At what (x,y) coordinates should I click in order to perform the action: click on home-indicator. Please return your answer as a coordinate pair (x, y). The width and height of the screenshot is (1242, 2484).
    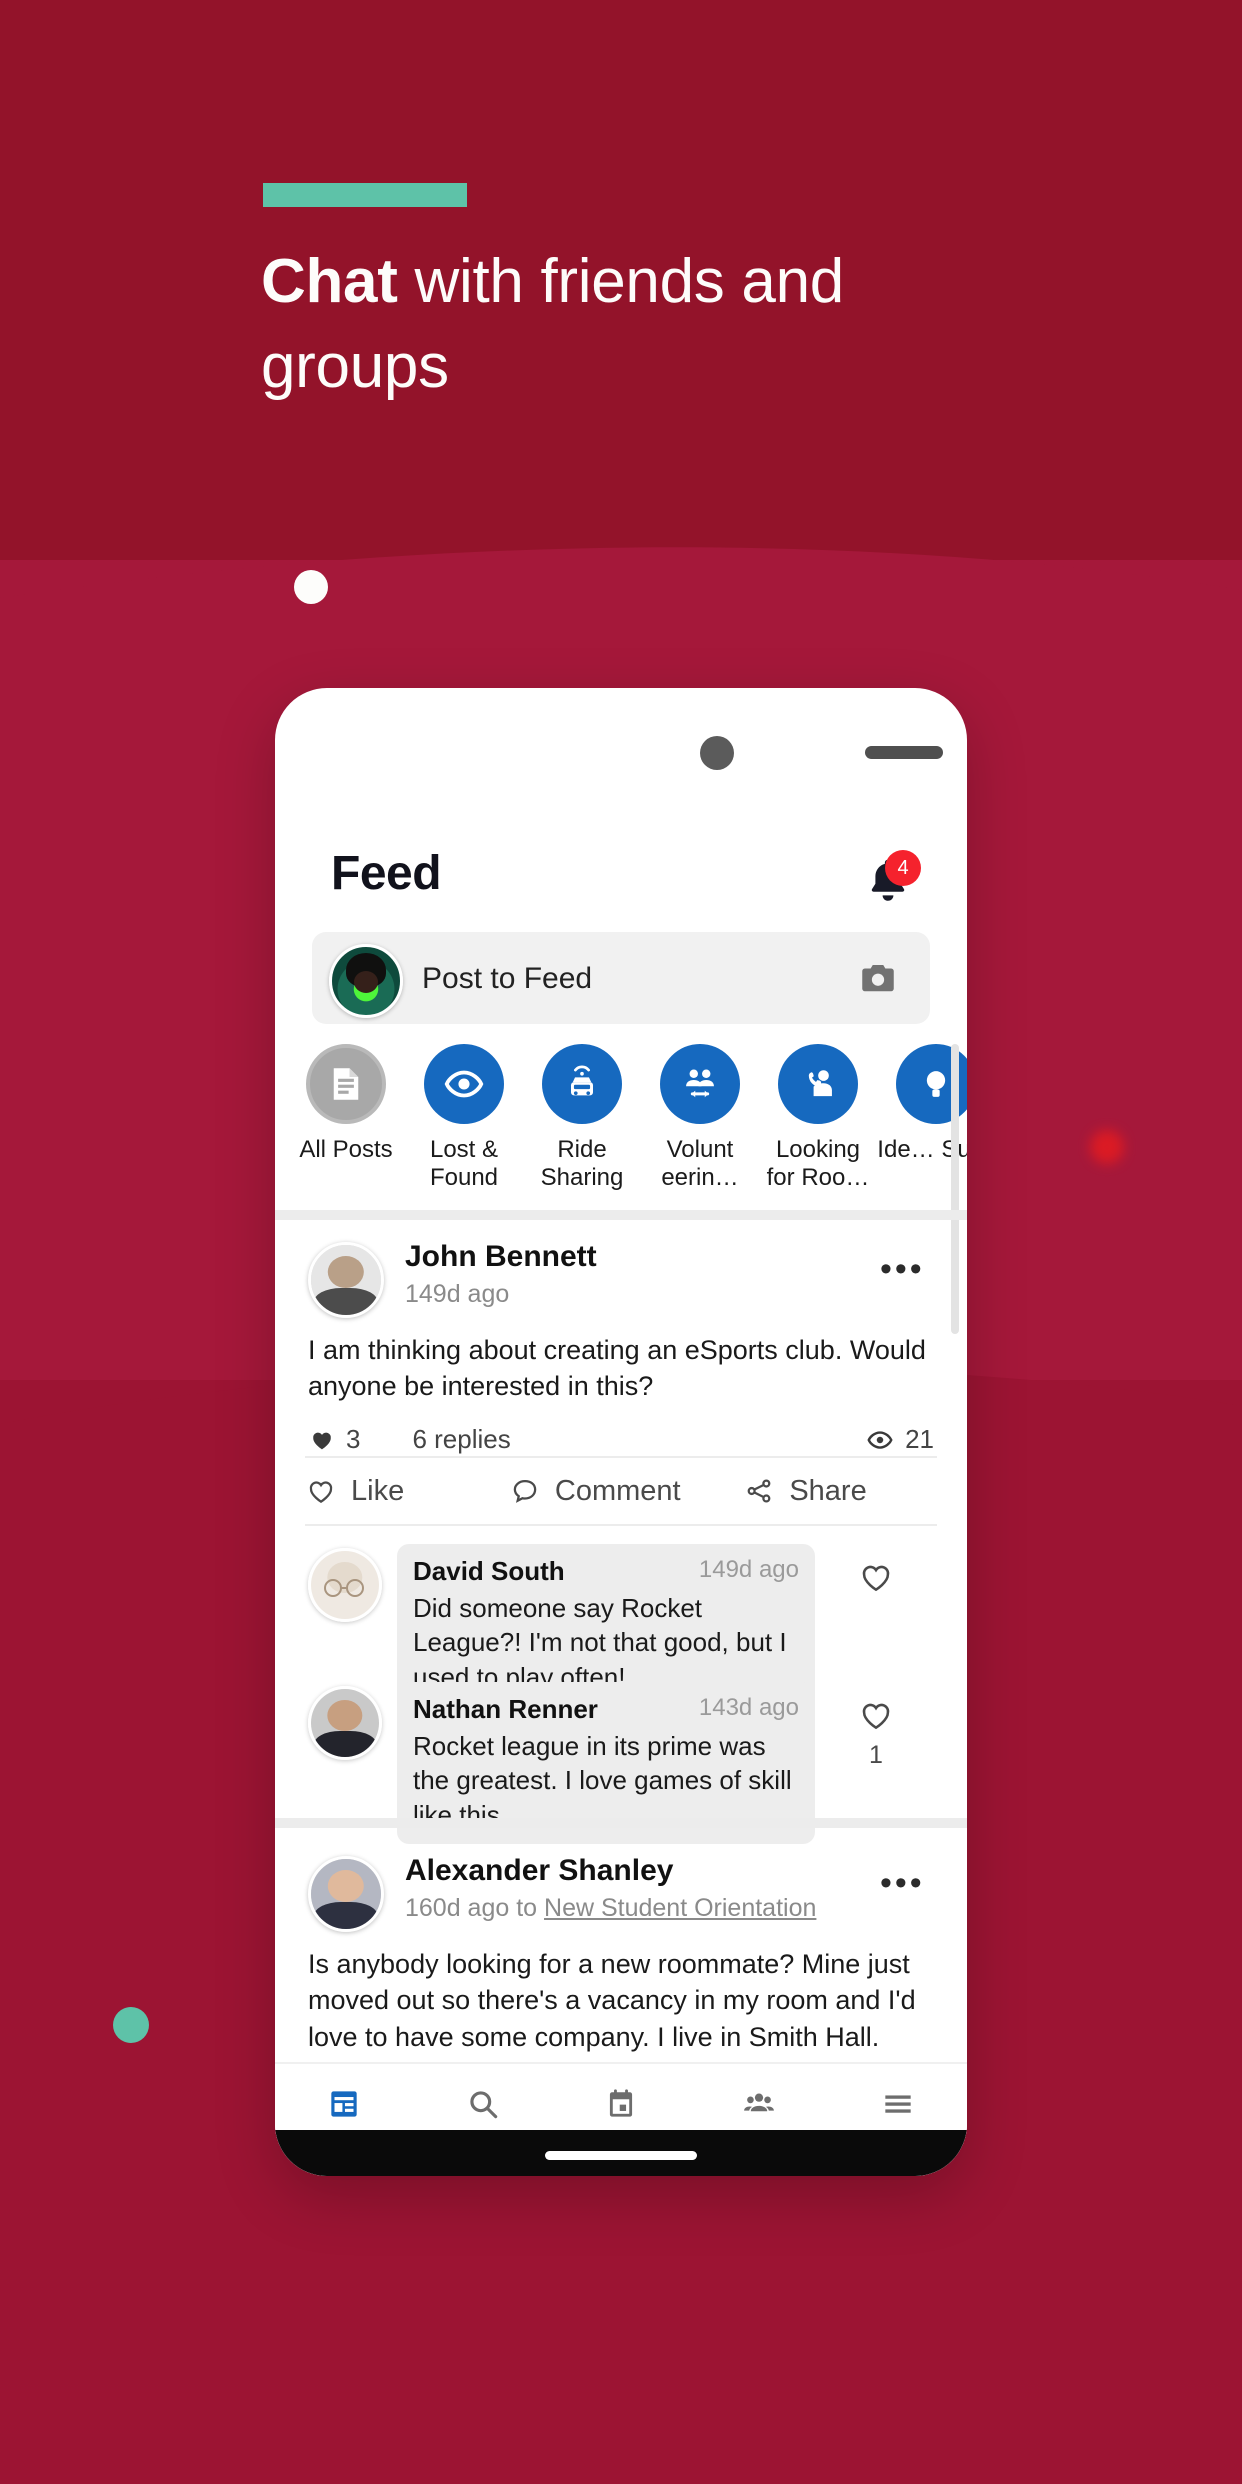
    Looking at the image, I should click on (621, 2155).